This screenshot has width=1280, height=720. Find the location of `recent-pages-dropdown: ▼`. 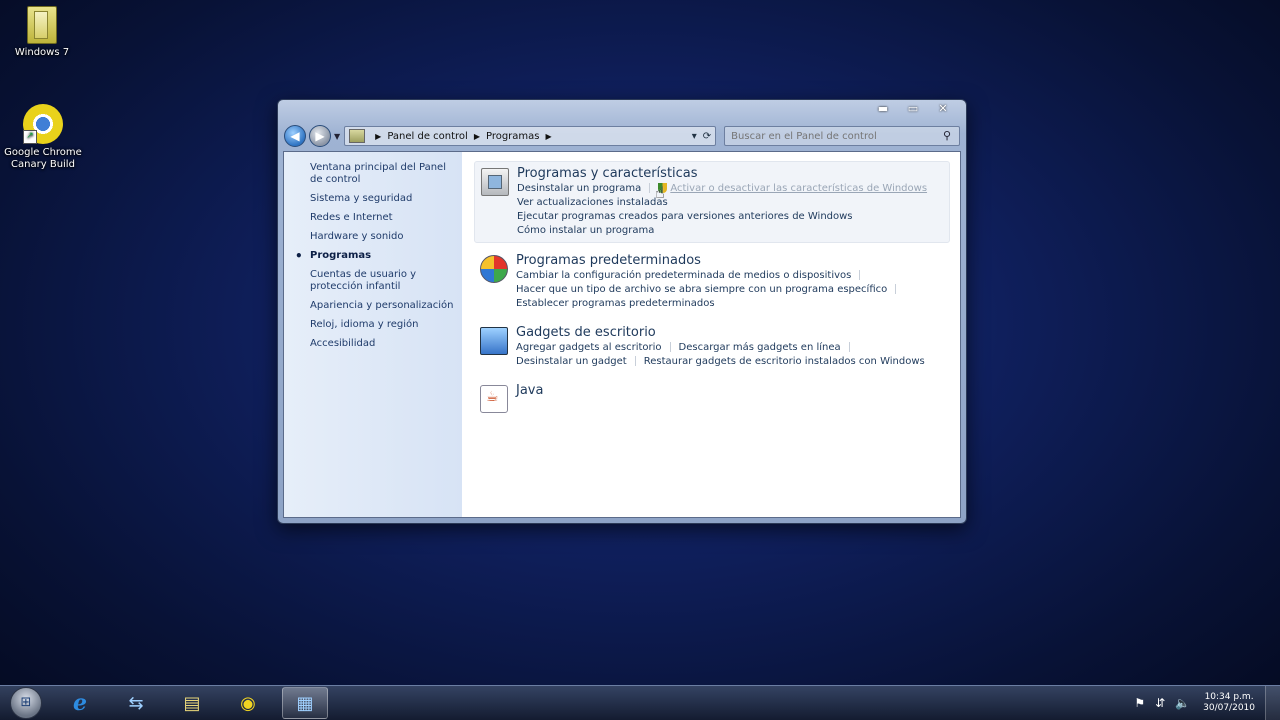

recent-pages-dropdown: ▼ is located at coordinates (337, 136).